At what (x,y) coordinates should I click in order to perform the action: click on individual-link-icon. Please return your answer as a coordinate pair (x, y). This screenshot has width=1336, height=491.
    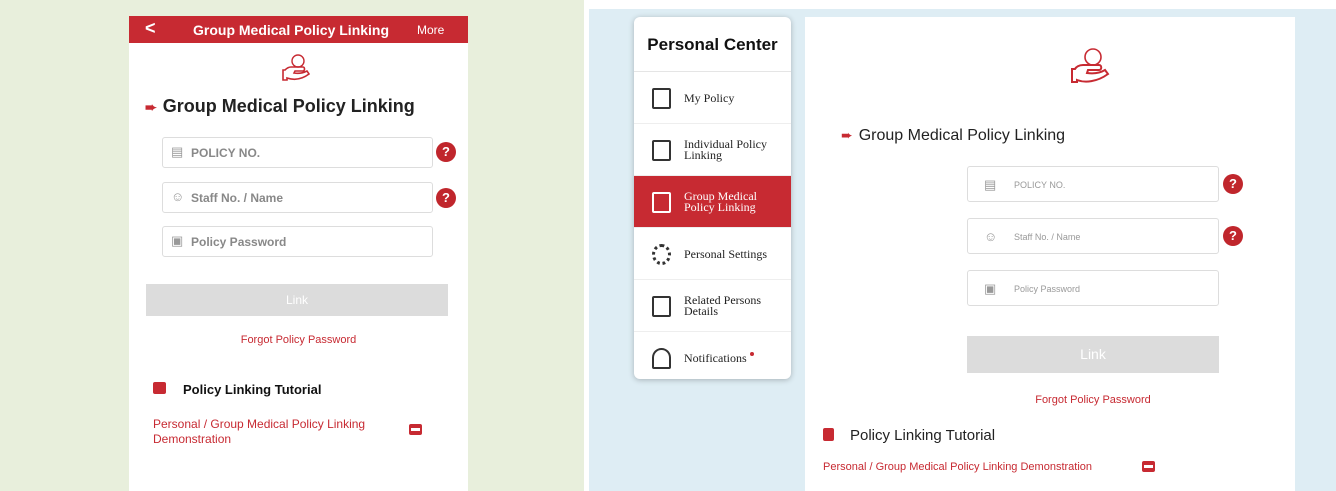
    Looking at the image, I should click on (661, 150).